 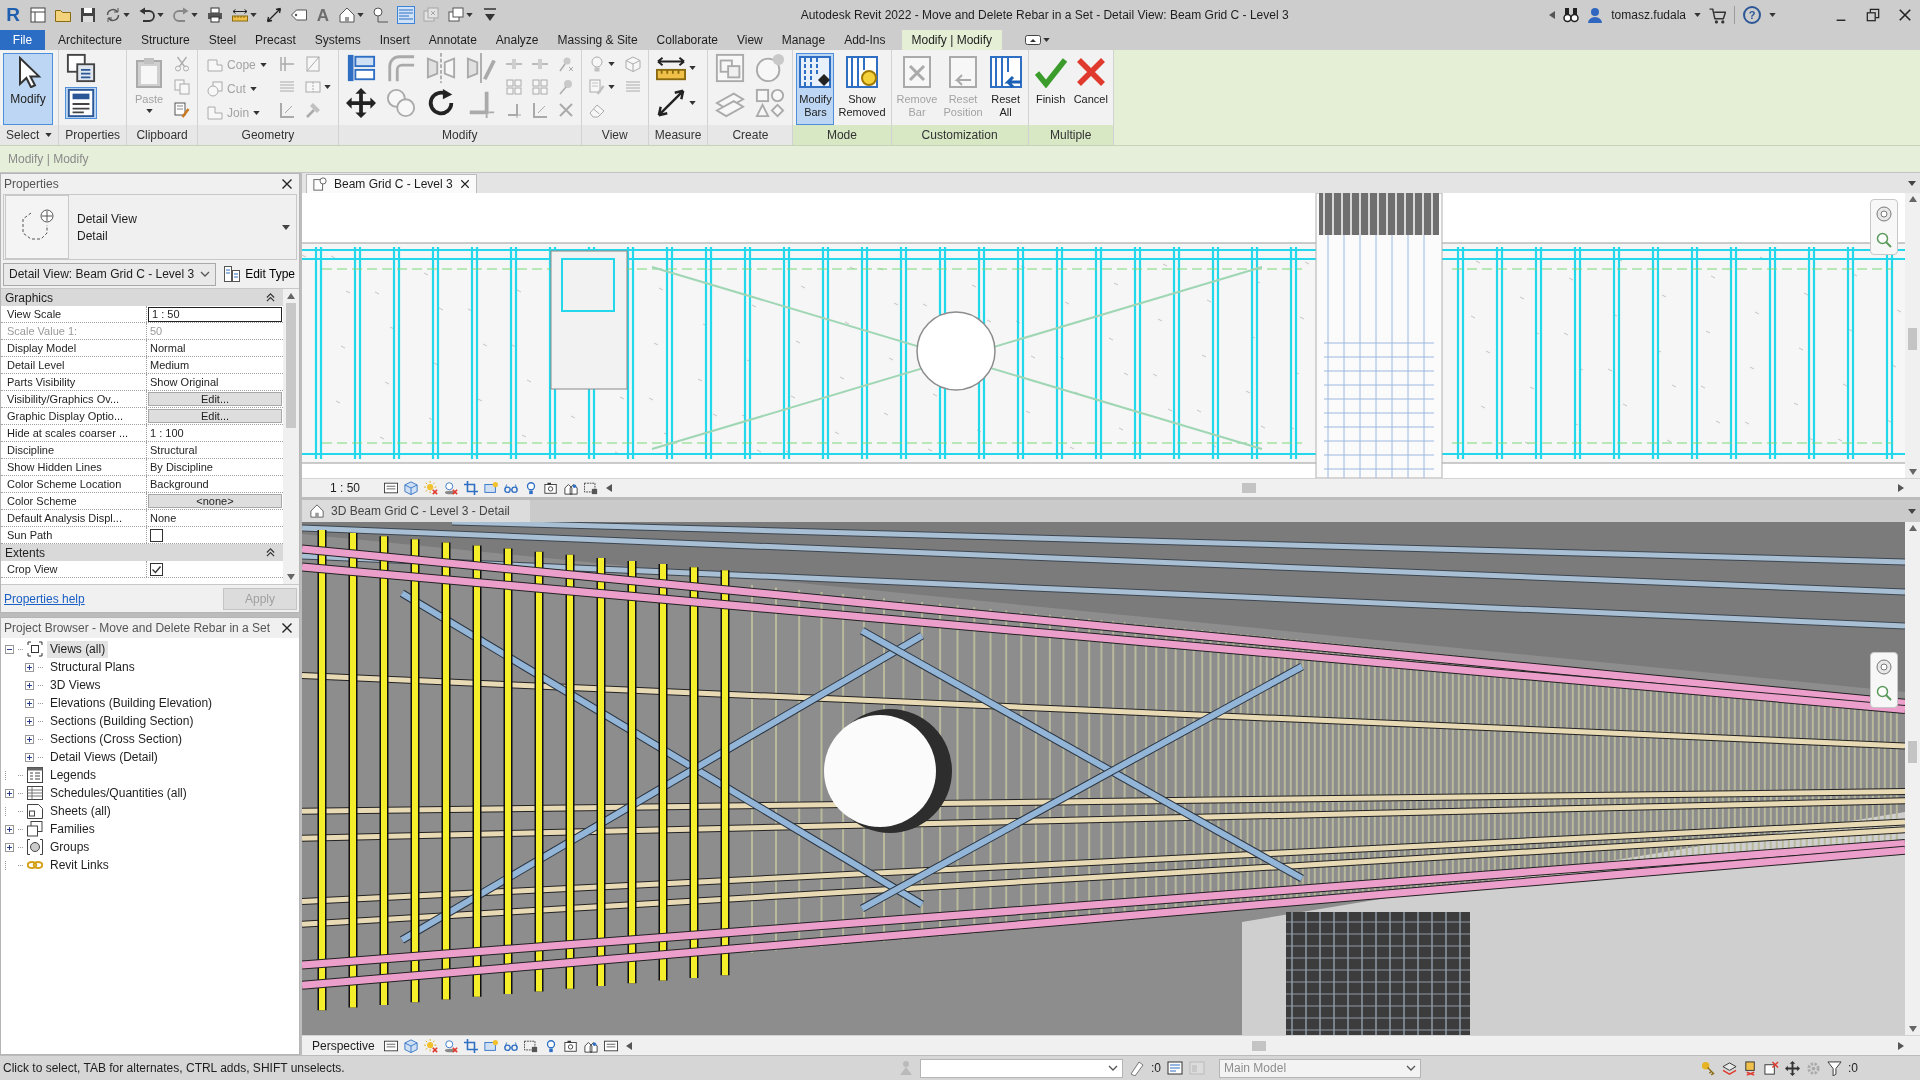 I want to click on restore-icon, so click(x=1873, y=15).